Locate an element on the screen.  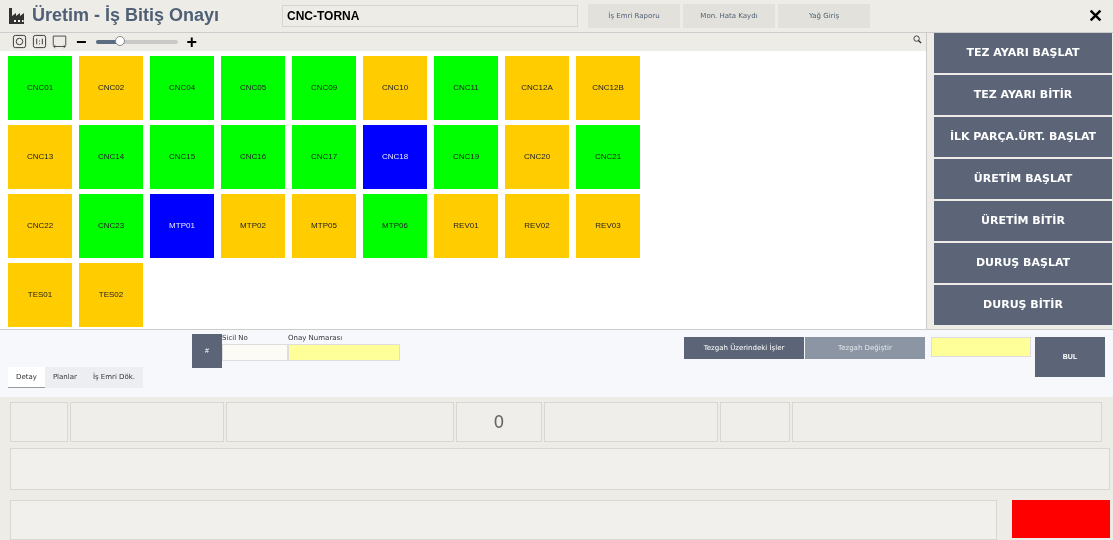
action-button: ÜRETİM BAŞLAT is located at coordinates (1023, 178).